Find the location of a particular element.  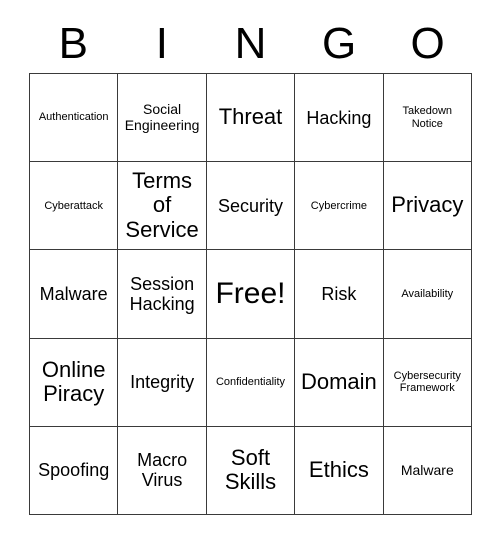

bingo-header-letter-g: G is located at coordinates (339, 43).